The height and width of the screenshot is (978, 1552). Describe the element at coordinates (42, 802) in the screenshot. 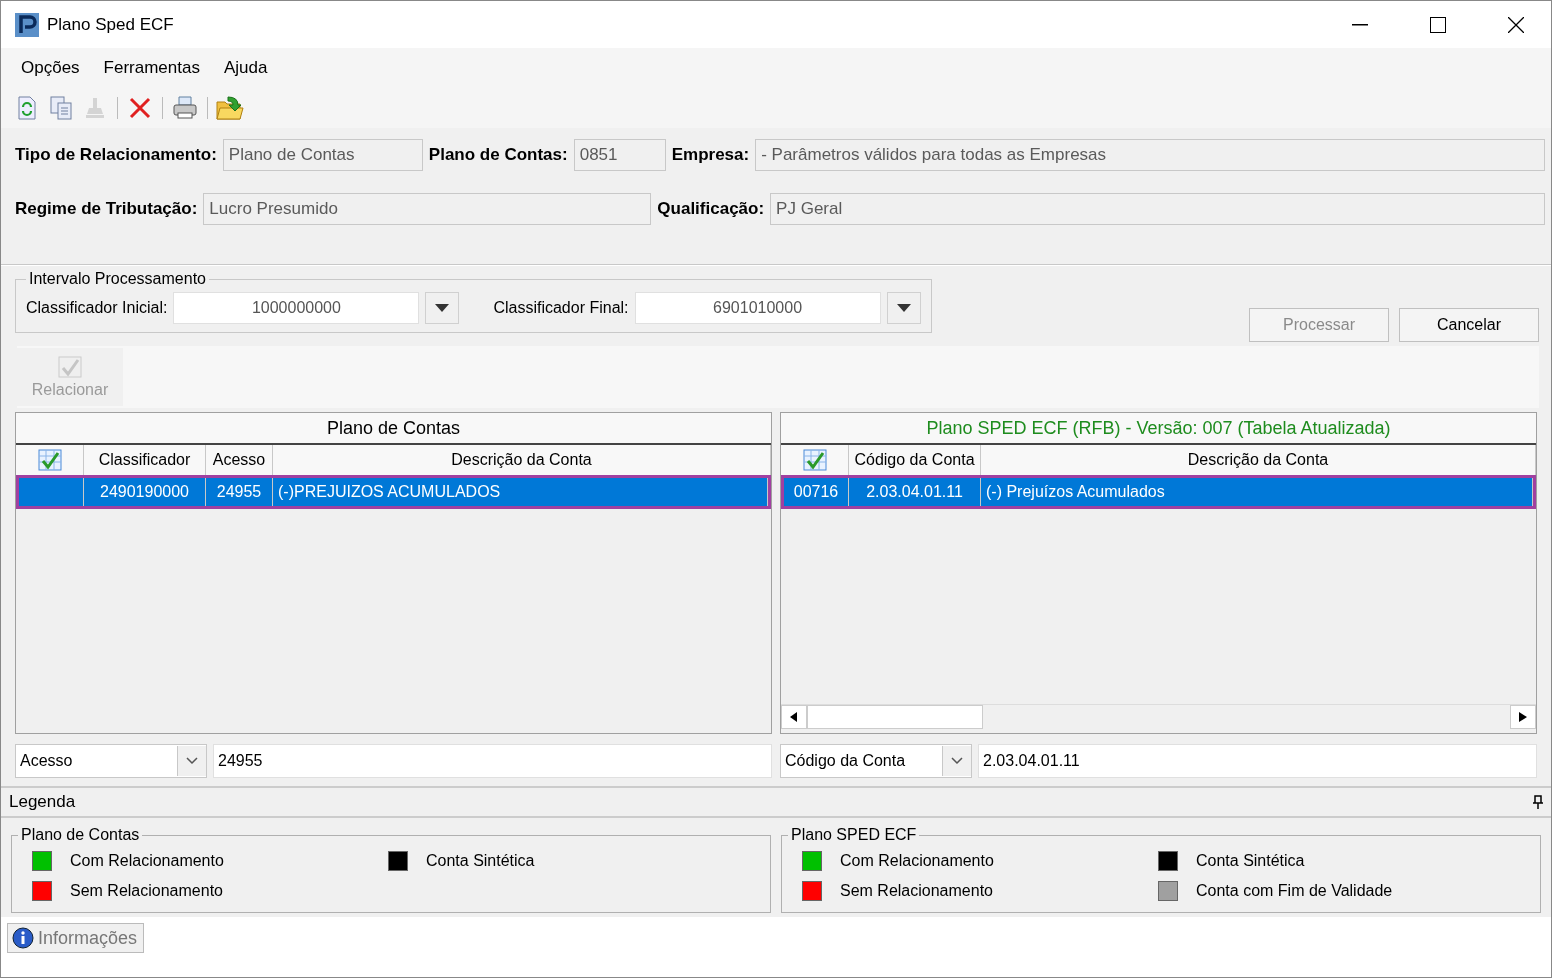

I see `panel-title: Legenda` at that location.